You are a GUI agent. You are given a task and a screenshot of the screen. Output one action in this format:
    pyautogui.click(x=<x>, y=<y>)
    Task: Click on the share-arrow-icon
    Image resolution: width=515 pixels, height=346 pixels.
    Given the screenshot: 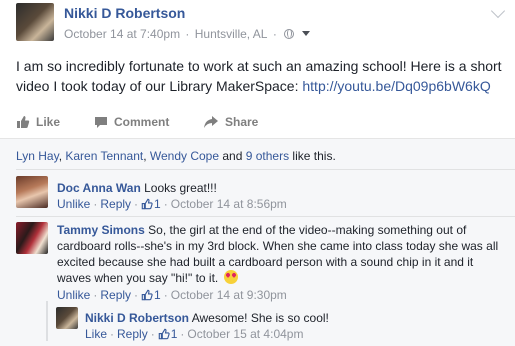 What is the action you would take?
    pyautogui.click(x=211, y=122)
    